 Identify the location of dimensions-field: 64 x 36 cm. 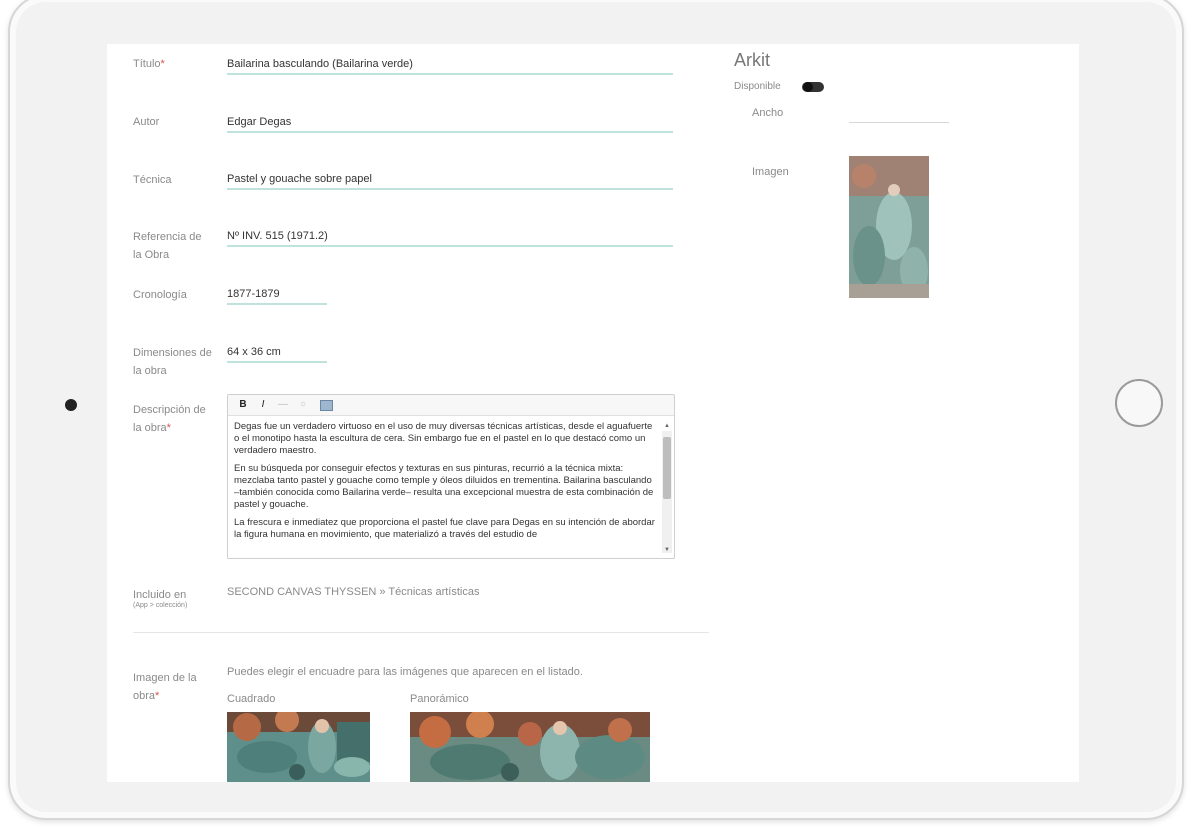
(277, 353).